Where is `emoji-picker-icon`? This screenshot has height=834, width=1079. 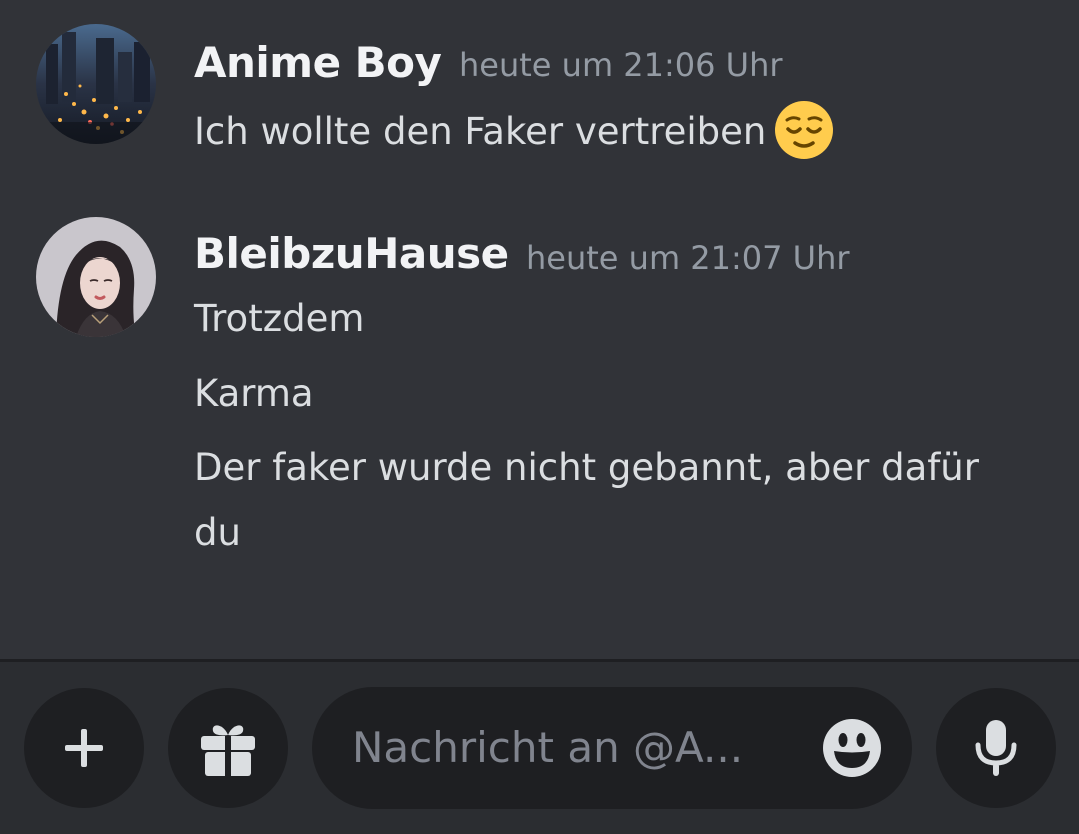
emoji-picker-icon is located at coordinates (852, 748).